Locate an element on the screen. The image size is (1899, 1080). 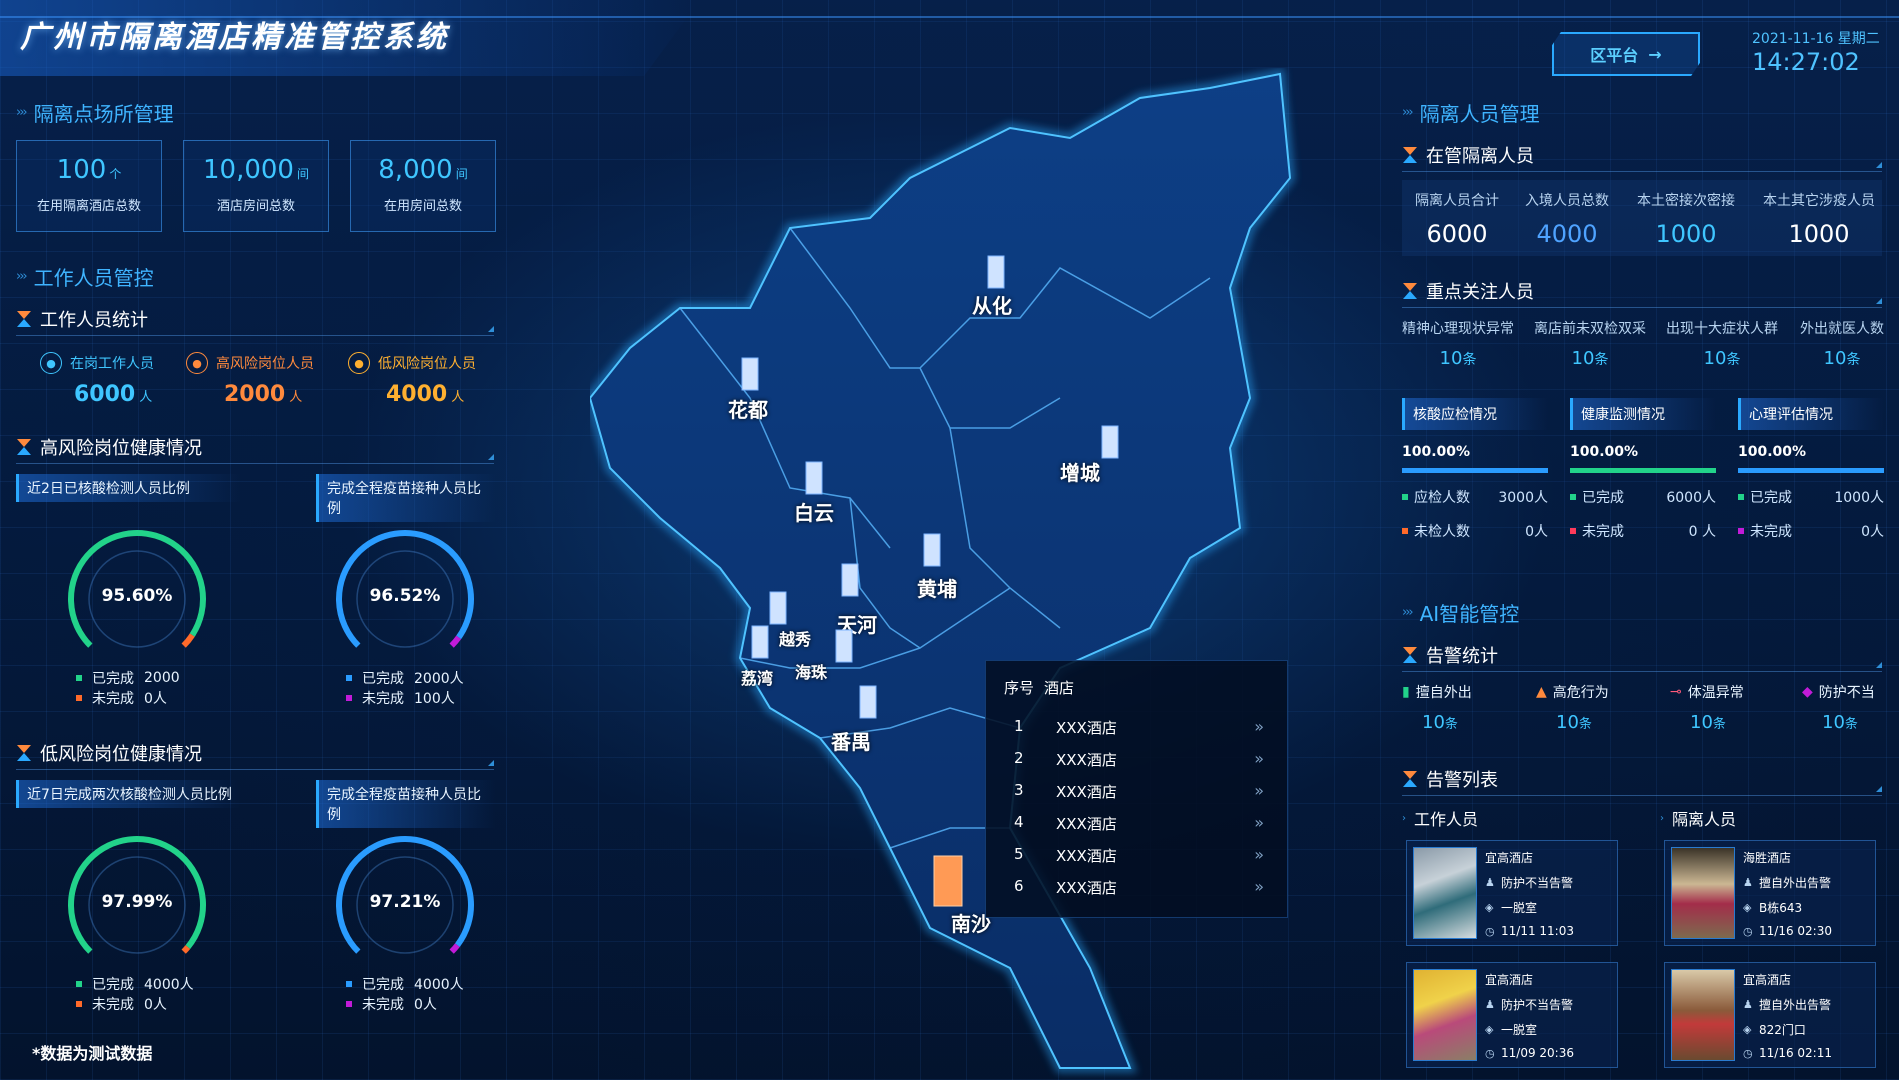
legend-todo: 未完成 0人 is located at coordinates (121, 1004).